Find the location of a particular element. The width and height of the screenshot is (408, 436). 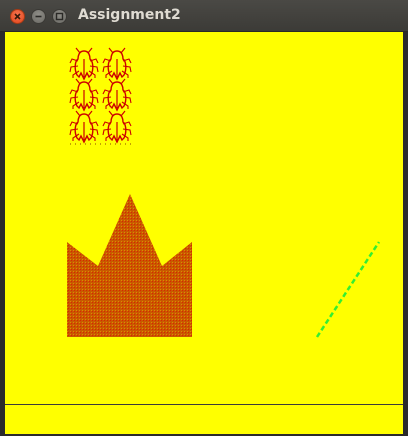

minimize-icon is located at coordinates (38, 16).